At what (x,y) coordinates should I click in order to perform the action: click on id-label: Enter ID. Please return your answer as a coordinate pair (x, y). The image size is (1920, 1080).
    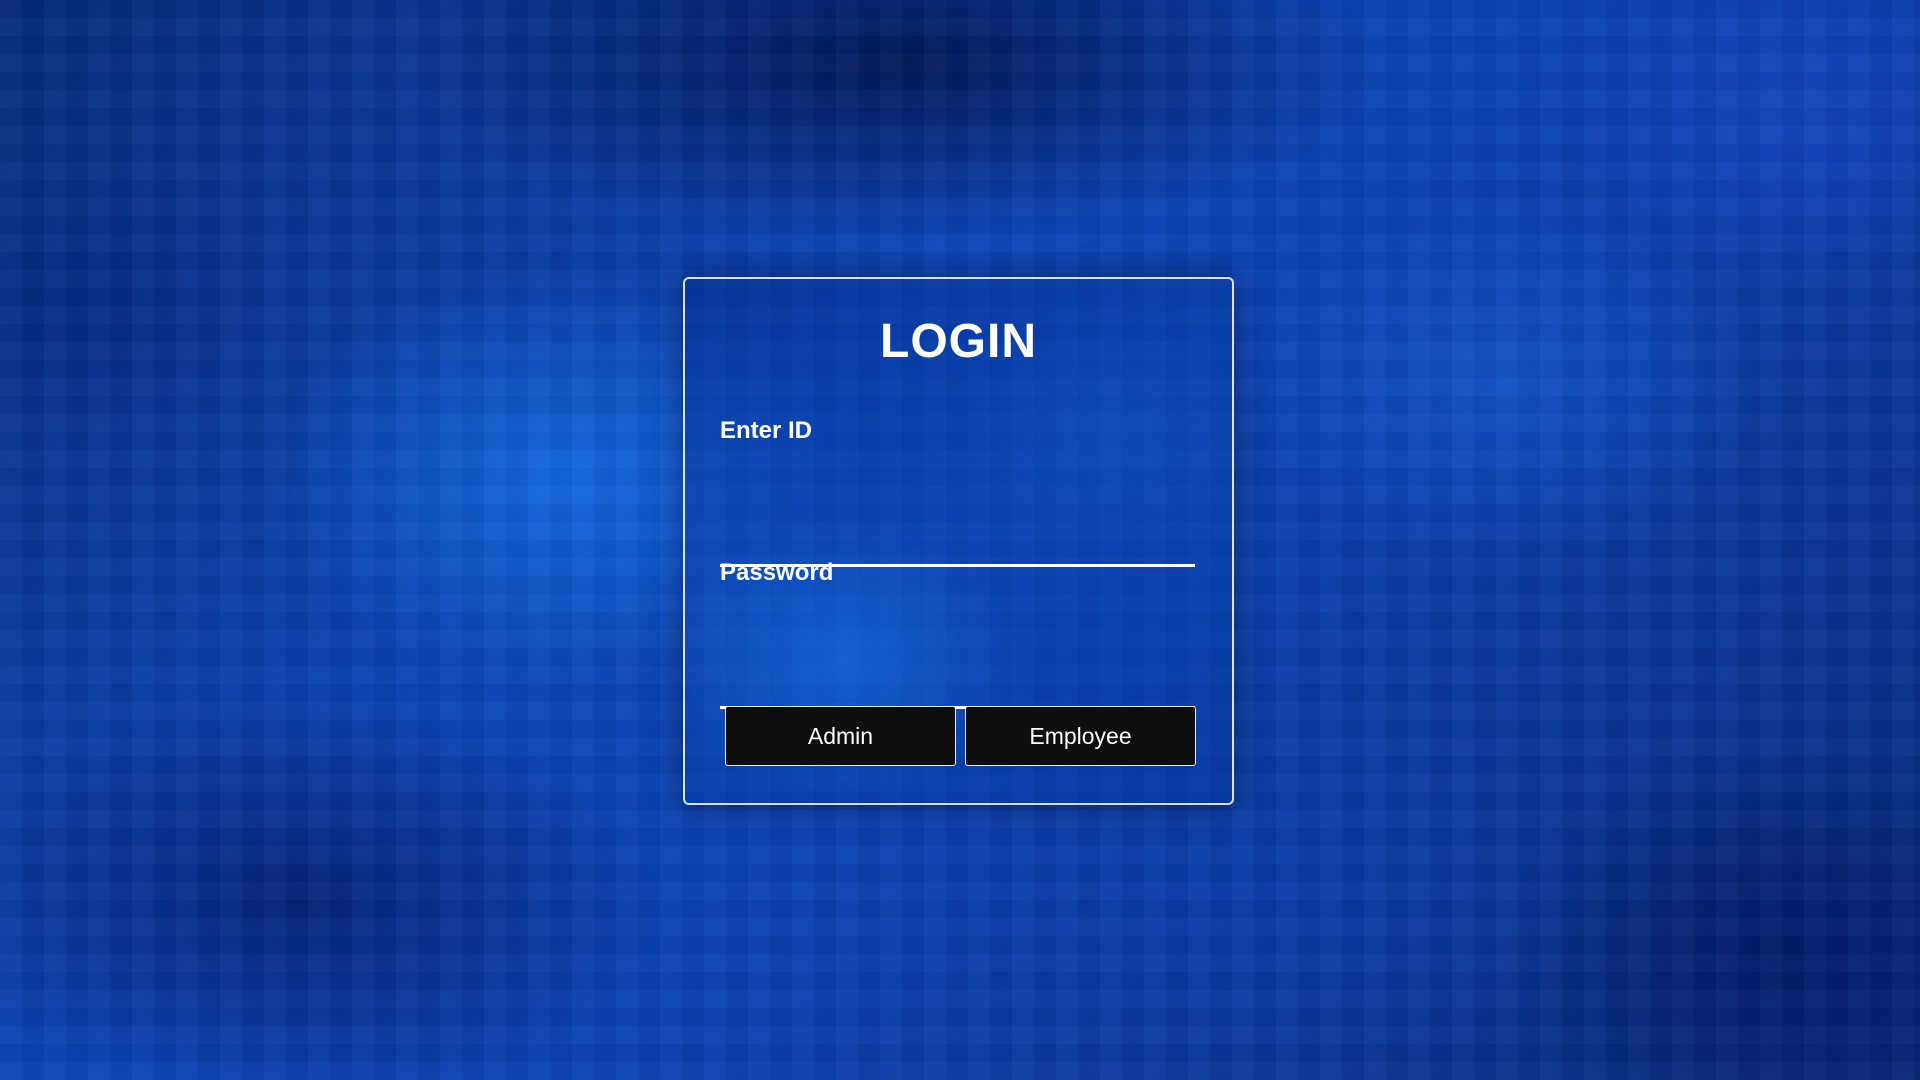
    Looking at the image, I should click on (766, 430).